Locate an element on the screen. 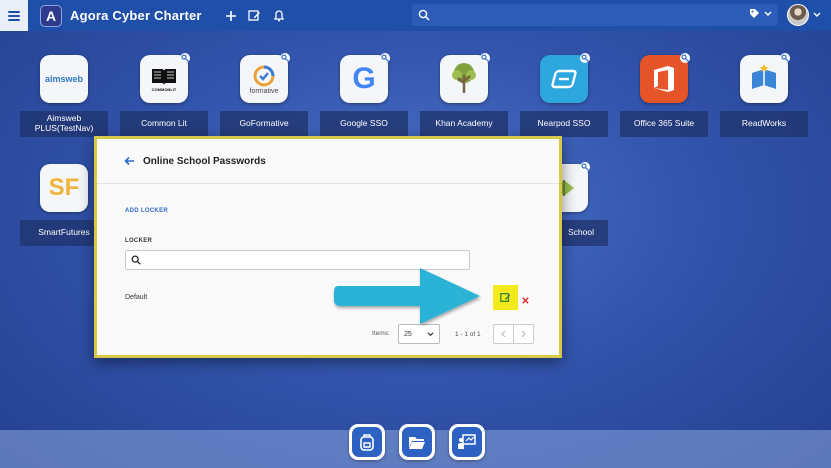 The width and height of the screenshot is (831, 468). app-label: Common Lit is located at coordinates (164, 124).